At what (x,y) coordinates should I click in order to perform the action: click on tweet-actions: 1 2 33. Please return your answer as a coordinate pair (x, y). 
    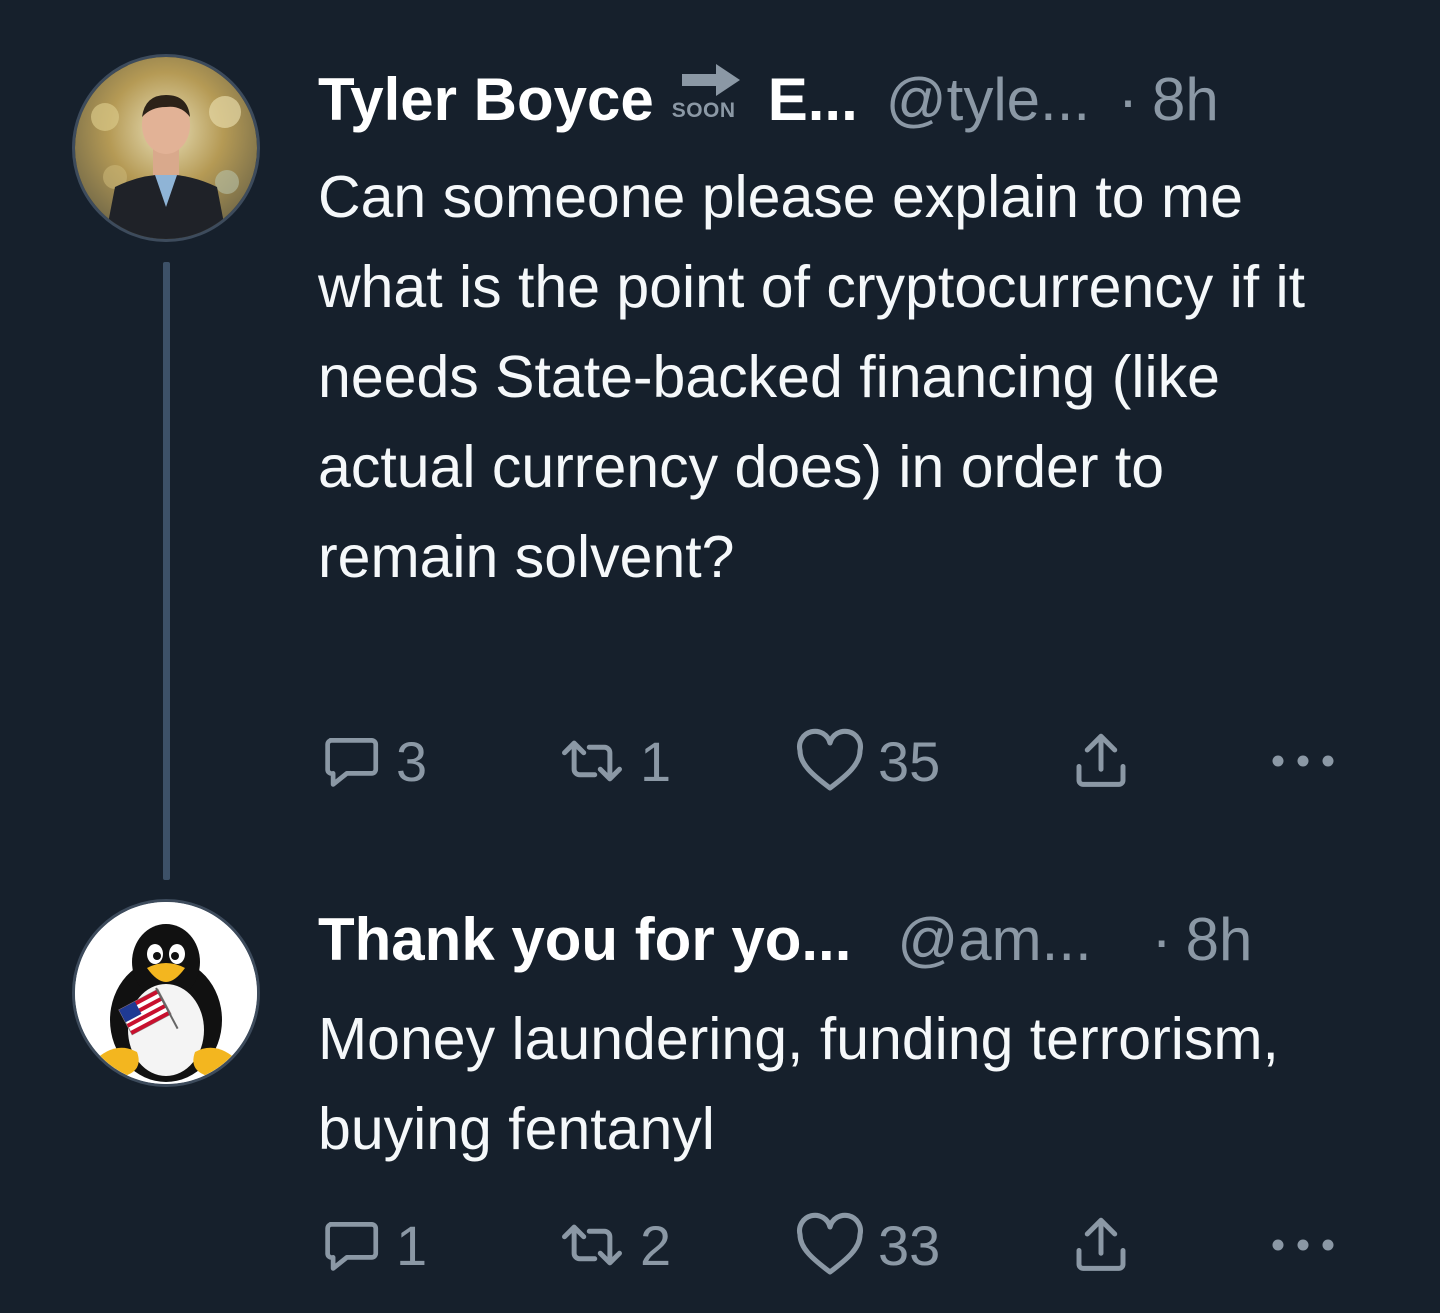
    Looking at the image, I should click on (833, 1245).